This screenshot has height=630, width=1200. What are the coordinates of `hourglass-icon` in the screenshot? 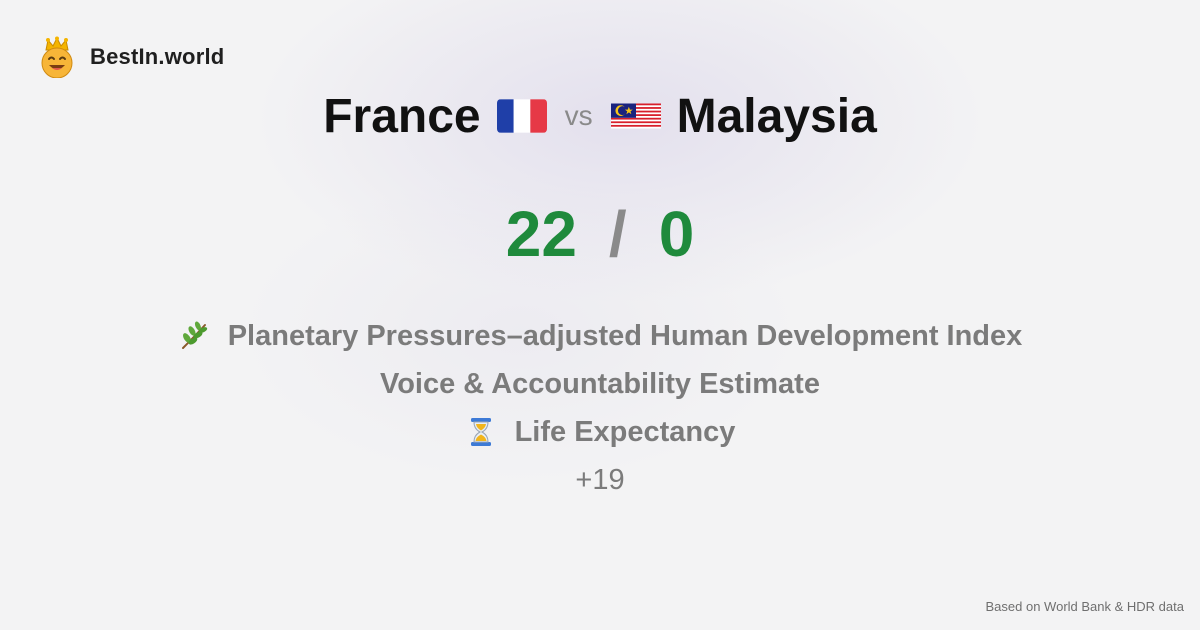 It's located at (480, 432).